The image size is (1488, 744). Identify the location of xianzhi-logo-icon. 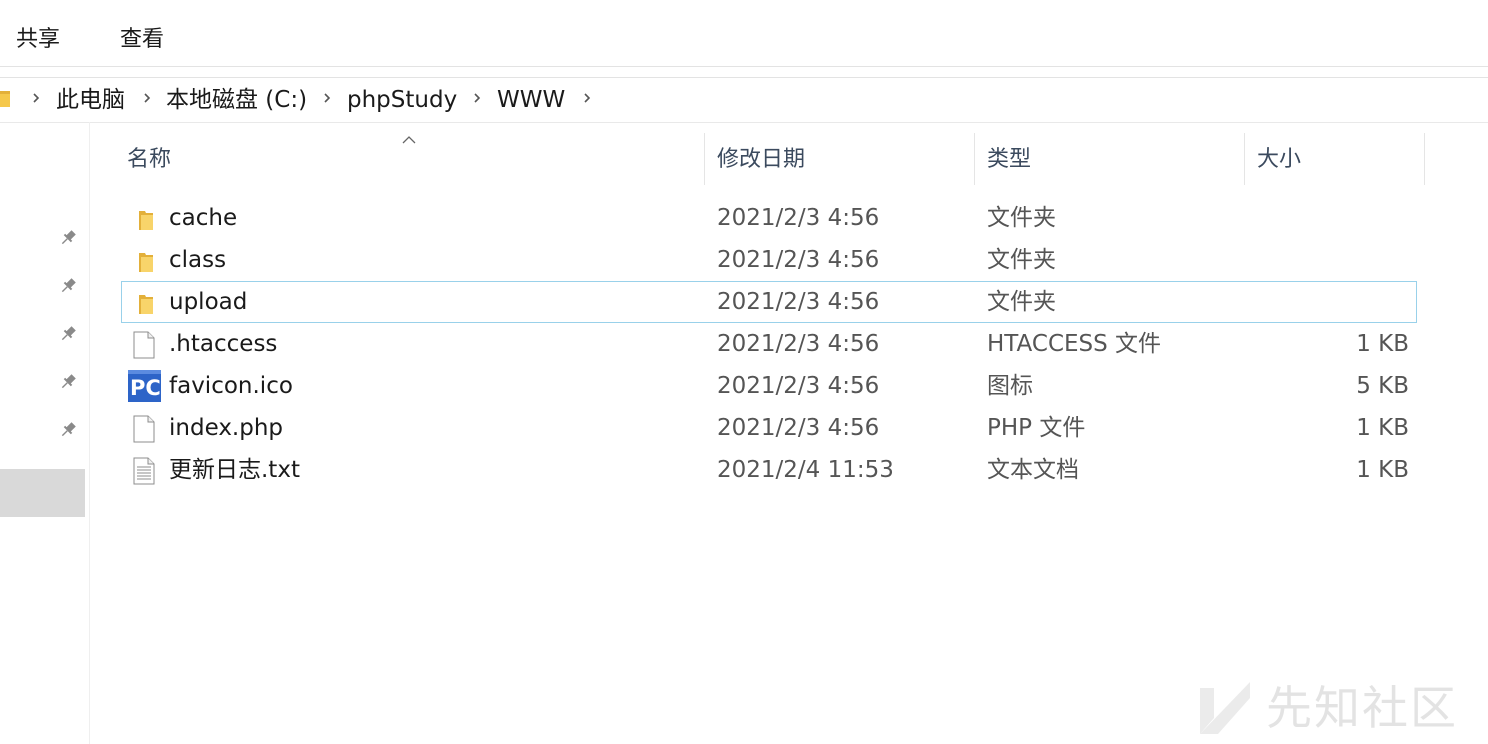
(1225, 707).